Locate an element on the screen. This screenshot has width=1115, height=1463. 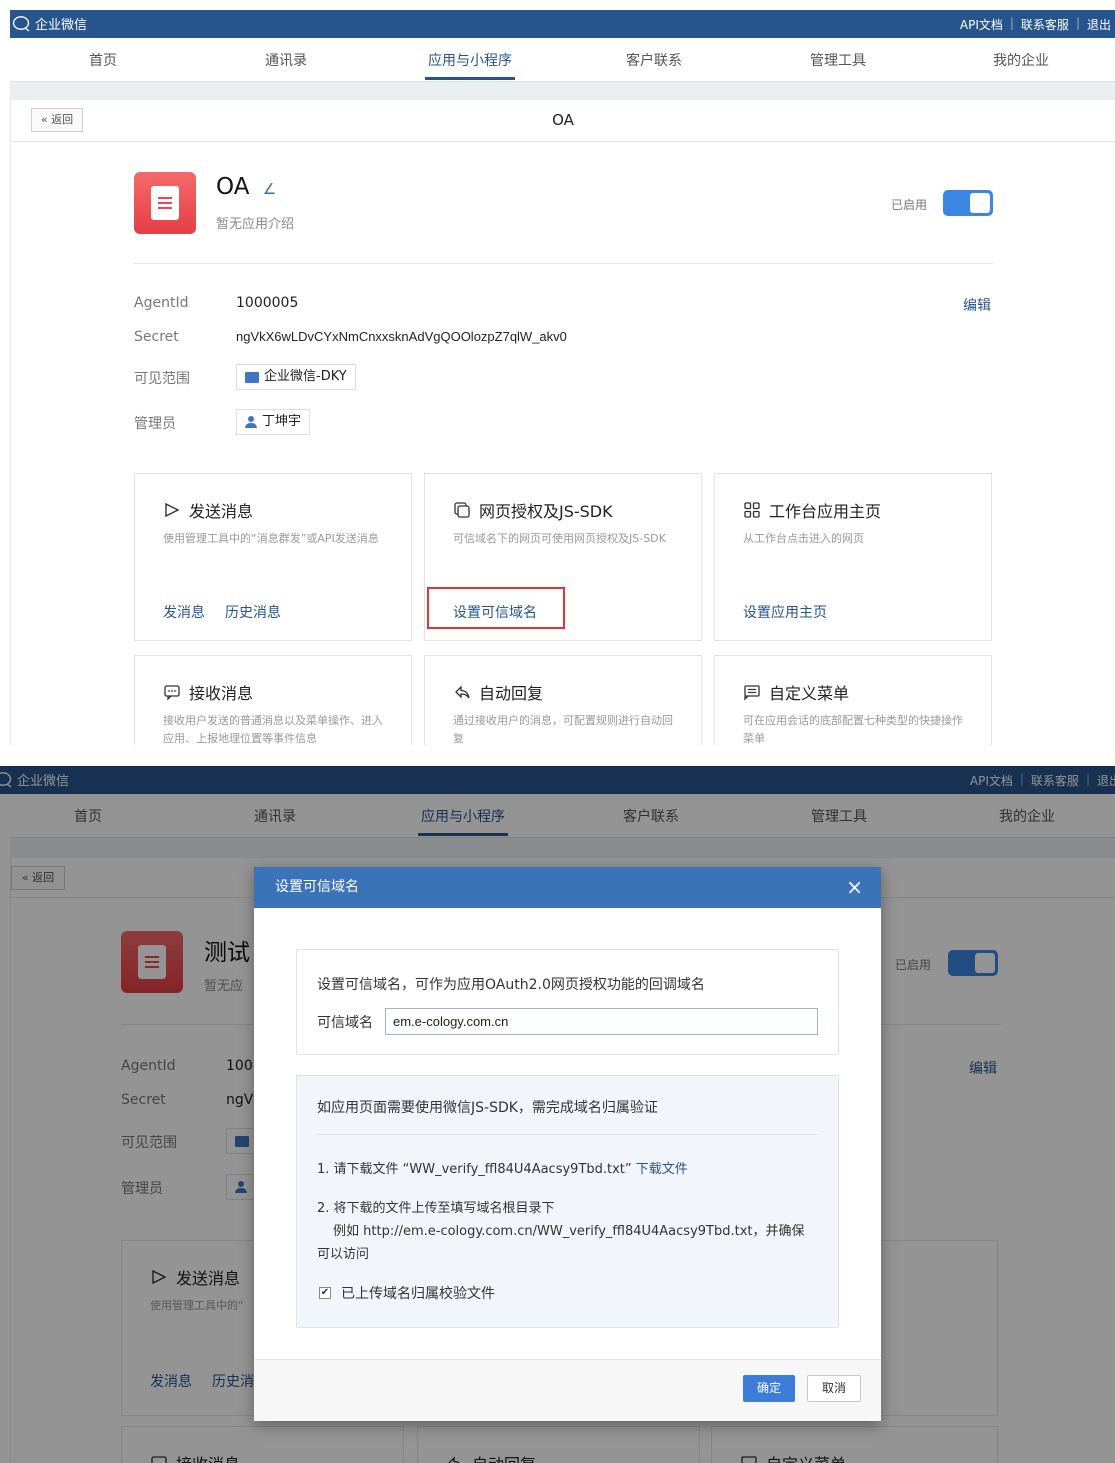
app-intro: 暂无应用介绍 is located at coordinates (255, 224).